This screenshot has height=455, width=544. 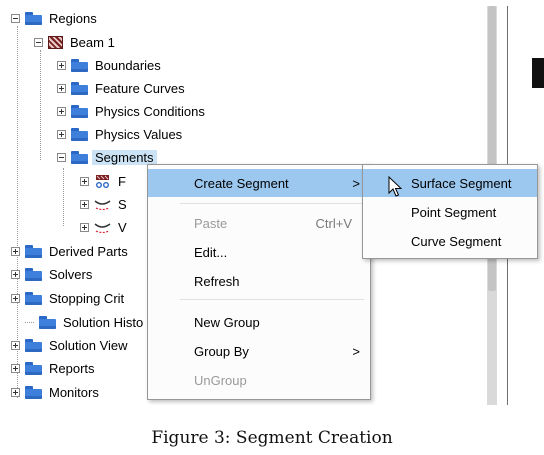 I want to click on tree-item-label: Solution Histo, so click(x=103, y=322).